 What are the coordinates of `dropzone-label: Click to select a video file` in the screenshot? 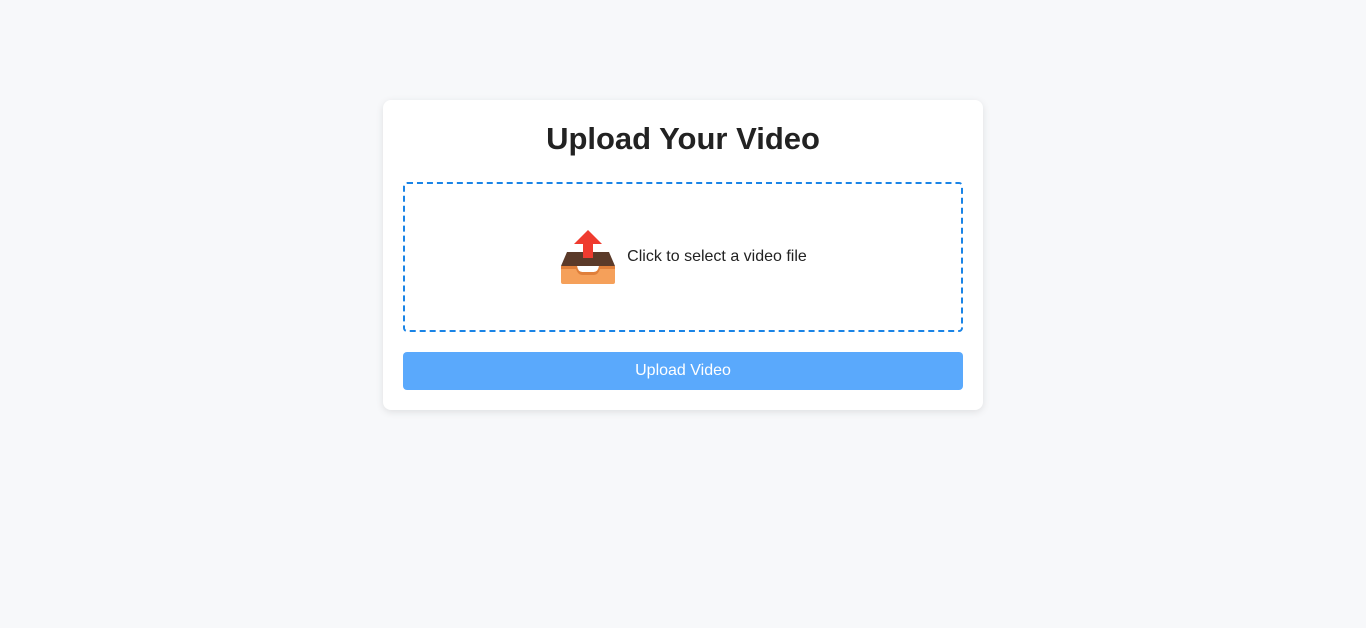 It's located at (717, 256).